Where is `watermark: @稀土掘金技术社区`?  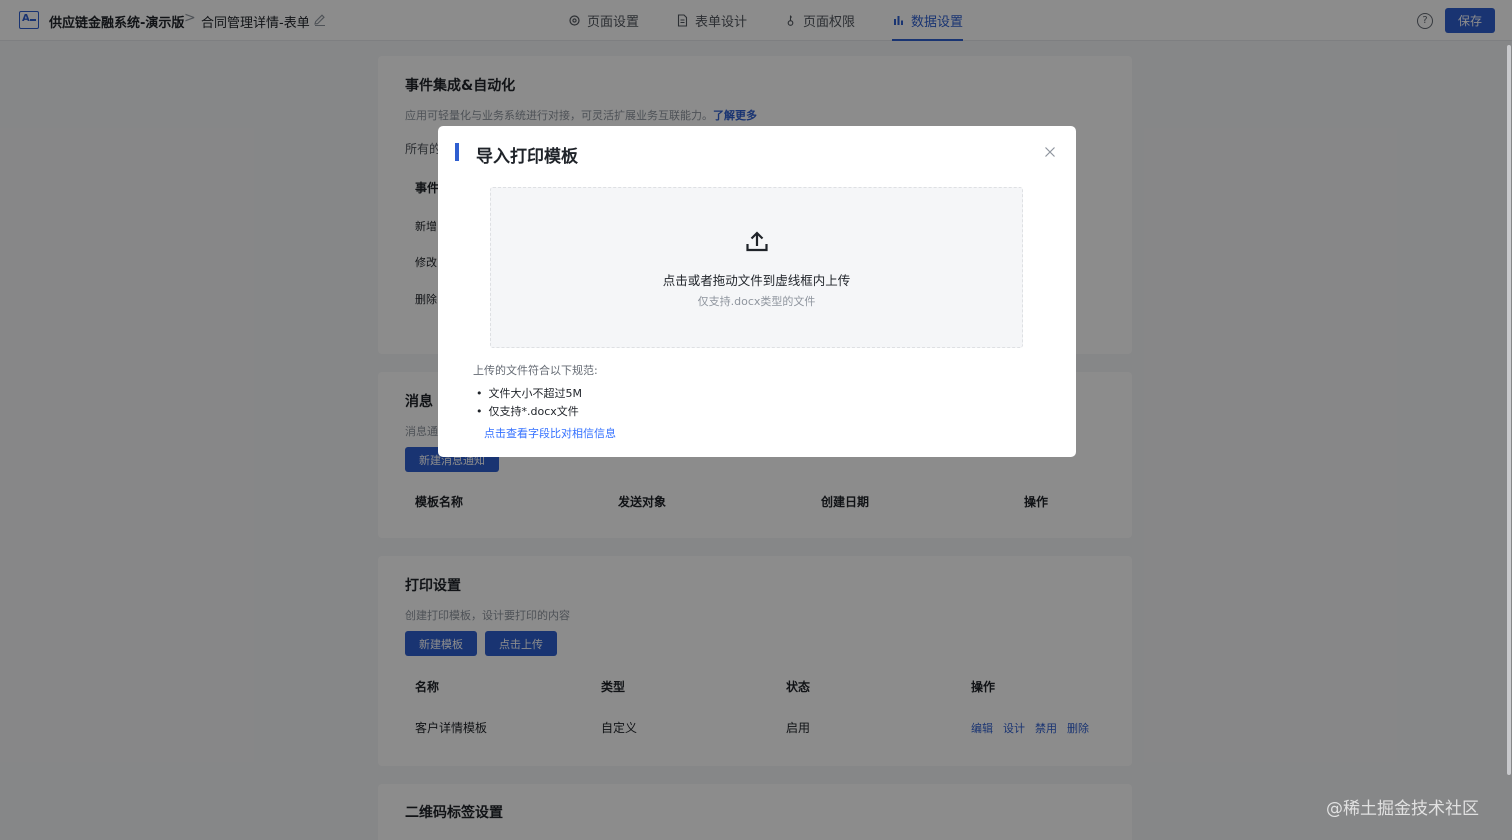 watermark: @稀土掘金技术社区 is located at coordinates (1402, 809).